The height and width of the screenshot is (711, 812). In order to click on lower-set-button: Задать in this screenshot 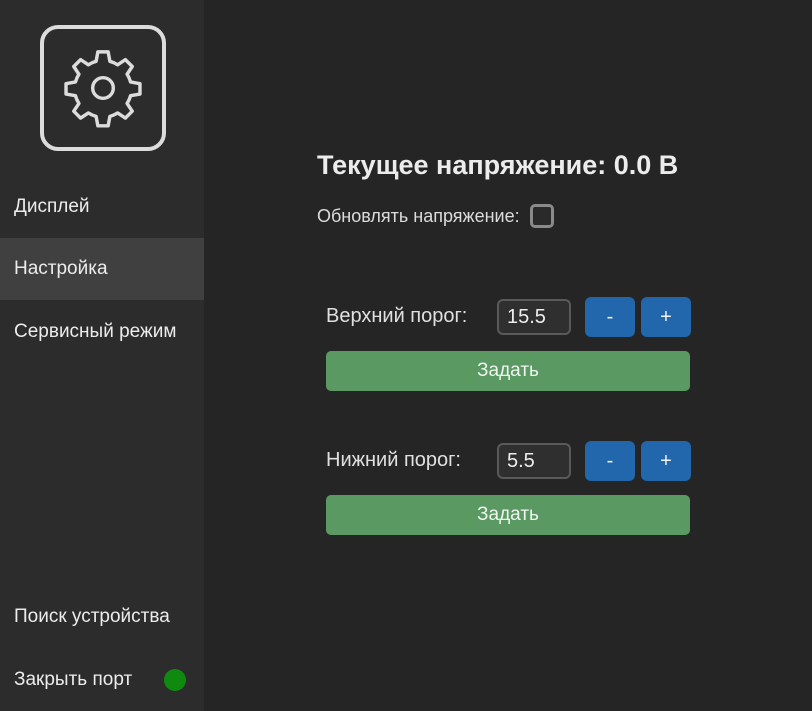, I will do `click(508, 515)`.